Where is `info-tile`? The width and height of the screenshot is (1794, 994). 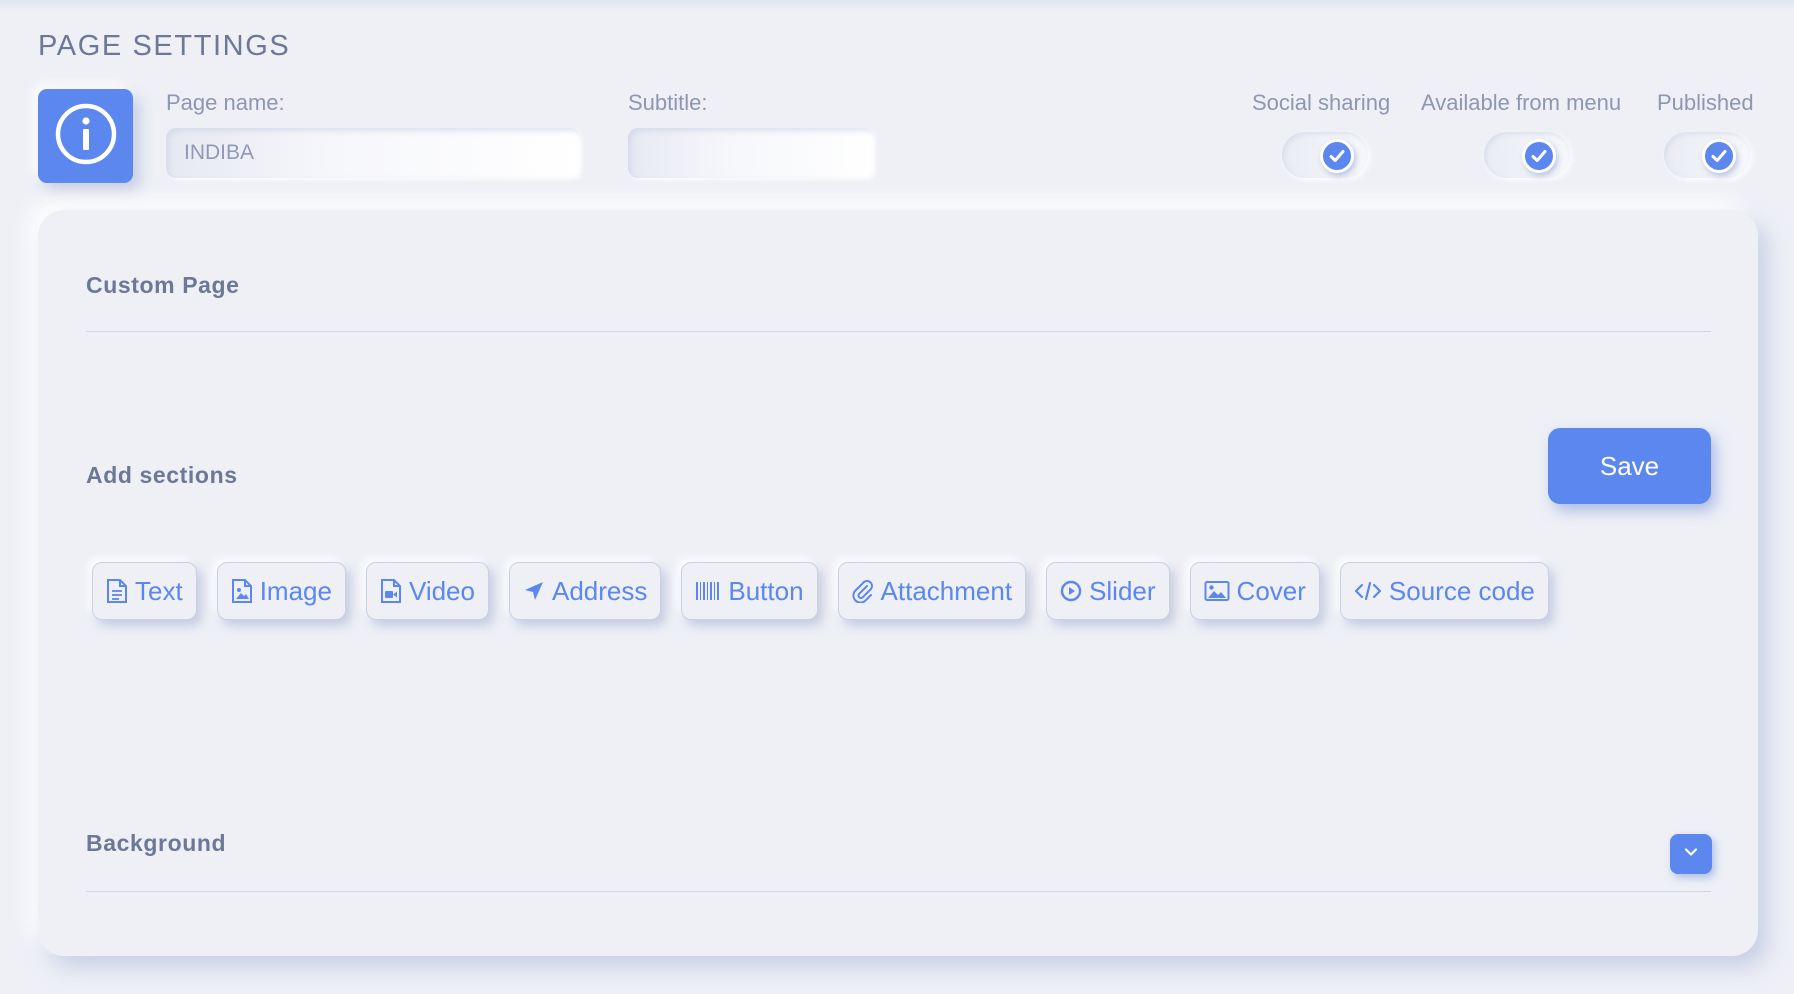
info-tile is located at coordinates (85, 136).